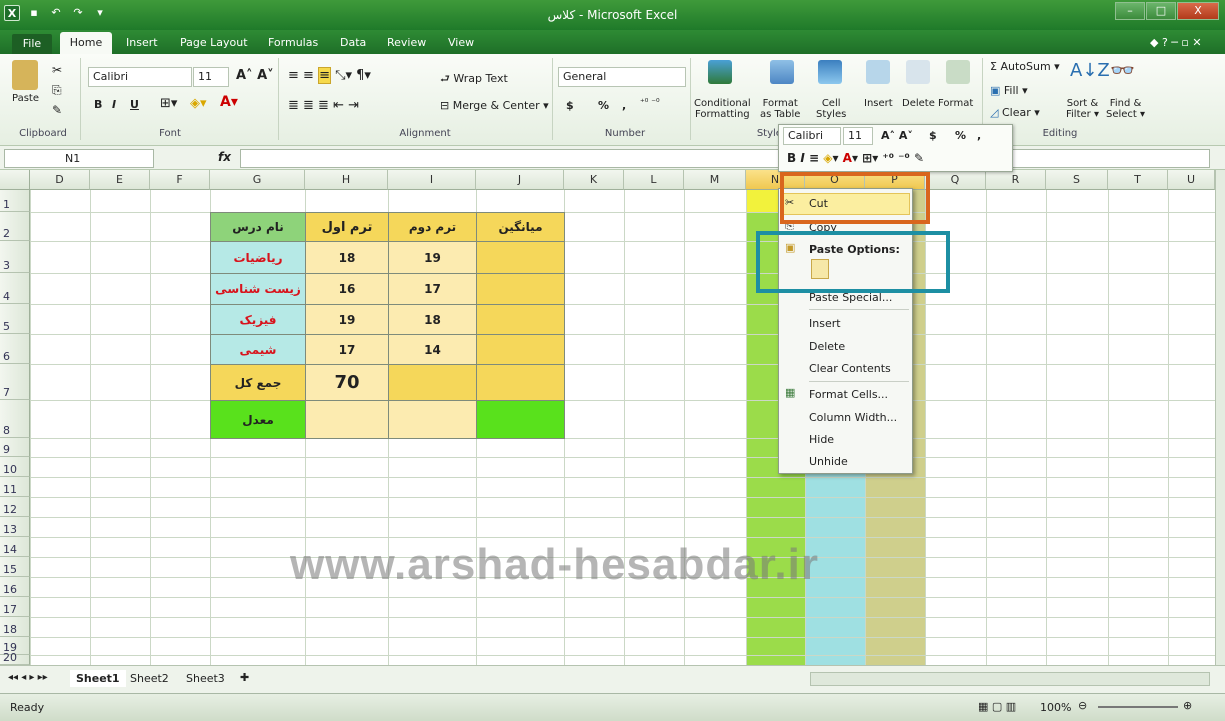 This screenshot has width=1225, height=721. I want to click on paste-button: Paste, so click(25, 82).